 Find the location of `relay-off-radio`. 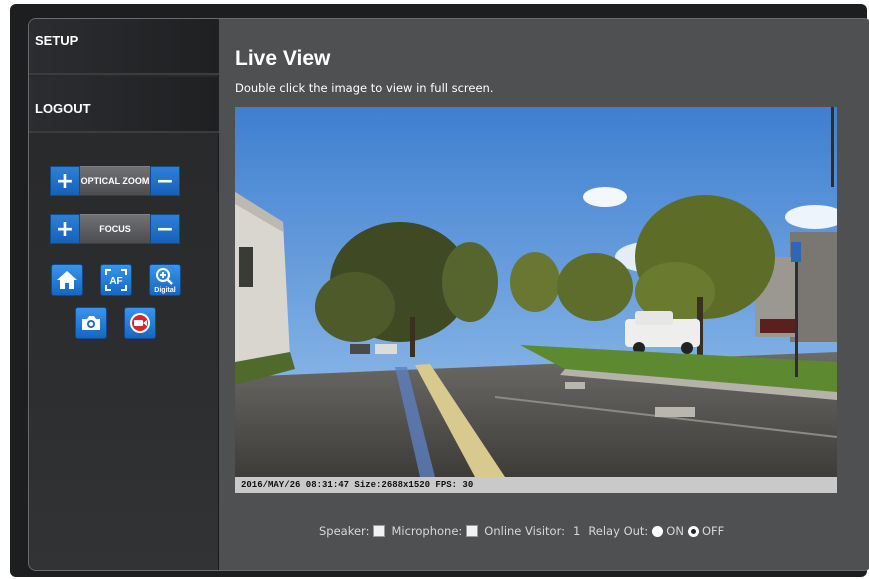

relay-off-radio is located at coordinates (693, 531).